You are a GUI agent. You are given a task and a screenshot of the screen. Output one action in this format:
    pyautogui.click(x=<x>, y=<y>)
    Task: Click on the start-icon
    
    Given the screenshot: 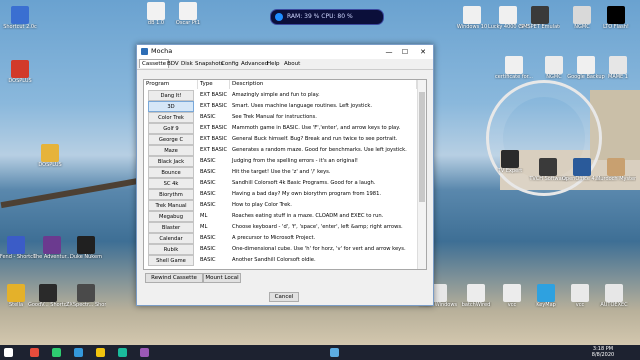 What is the action you would take?
    pyautogui.click(x=8, y=352)
    